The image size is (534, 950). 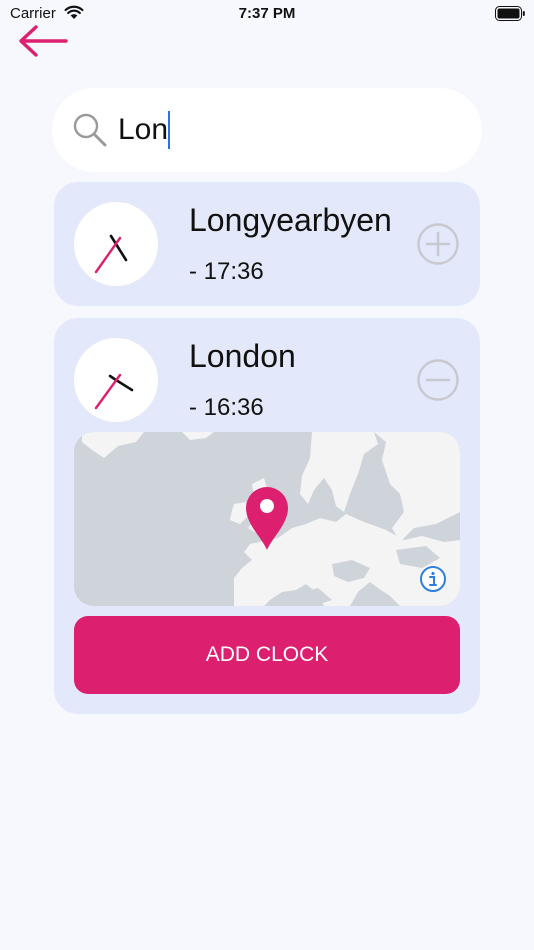 I want to click on status-time: 7:37 PM, so click(x=267, y=13).